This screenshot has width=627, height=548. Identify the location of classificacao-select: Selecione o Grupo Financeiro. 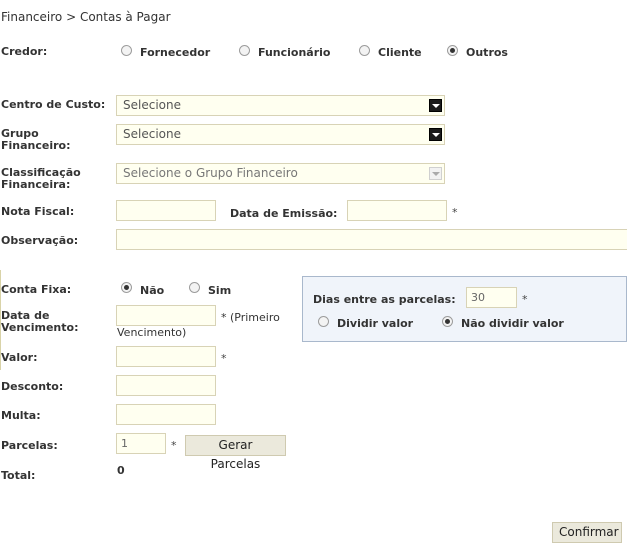
(280, 173).